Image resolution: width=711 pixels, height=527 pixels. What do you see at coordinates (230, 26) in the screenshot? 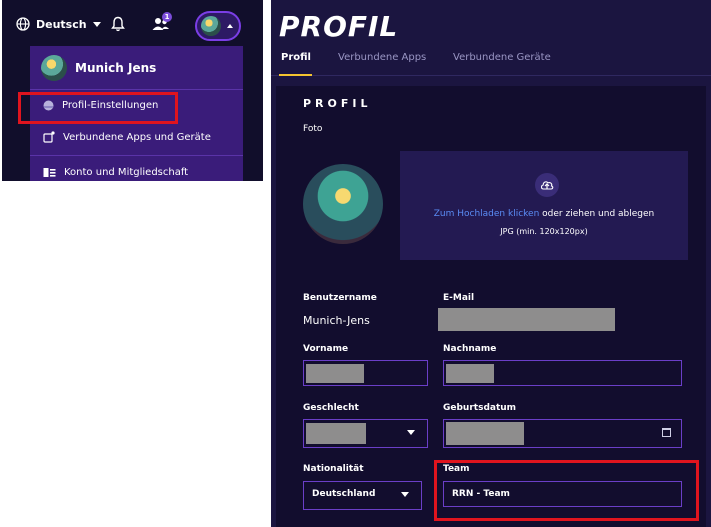
I see `chevron-up-icon` at bounding box center [230, 26].